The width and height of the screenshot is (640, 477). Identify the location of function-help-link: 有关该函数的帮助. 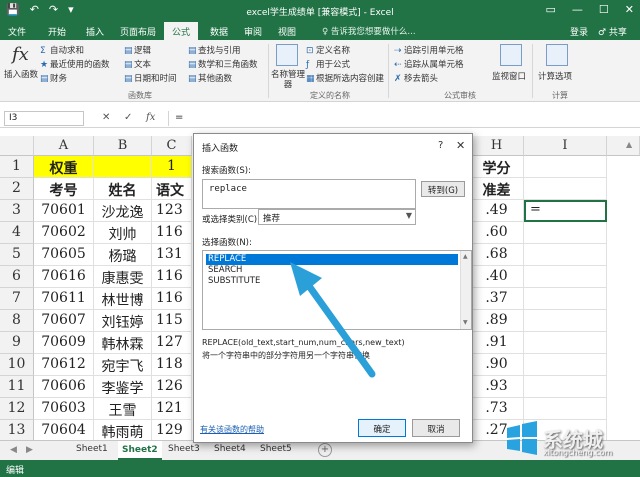
(232, 429).